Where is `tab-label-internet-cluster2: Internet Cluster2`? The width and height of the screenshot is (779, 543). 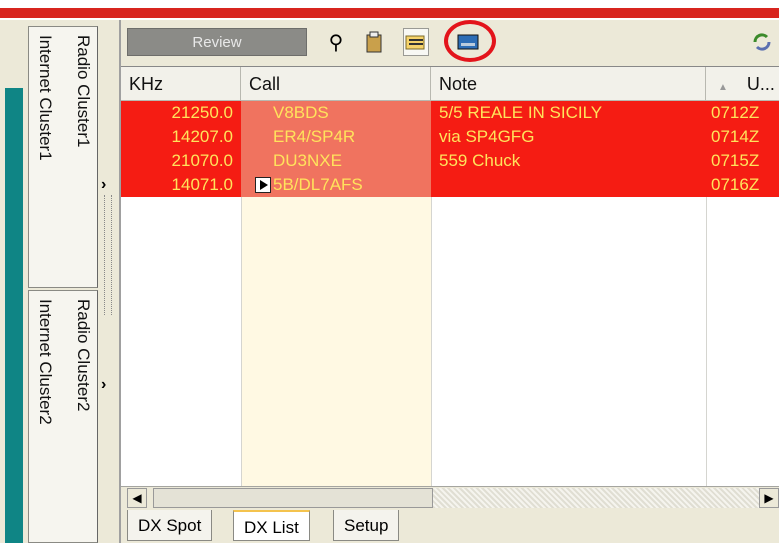
tab-label-internet-cluster2: Internet Cluster2 is located at coordinates (45, 362).